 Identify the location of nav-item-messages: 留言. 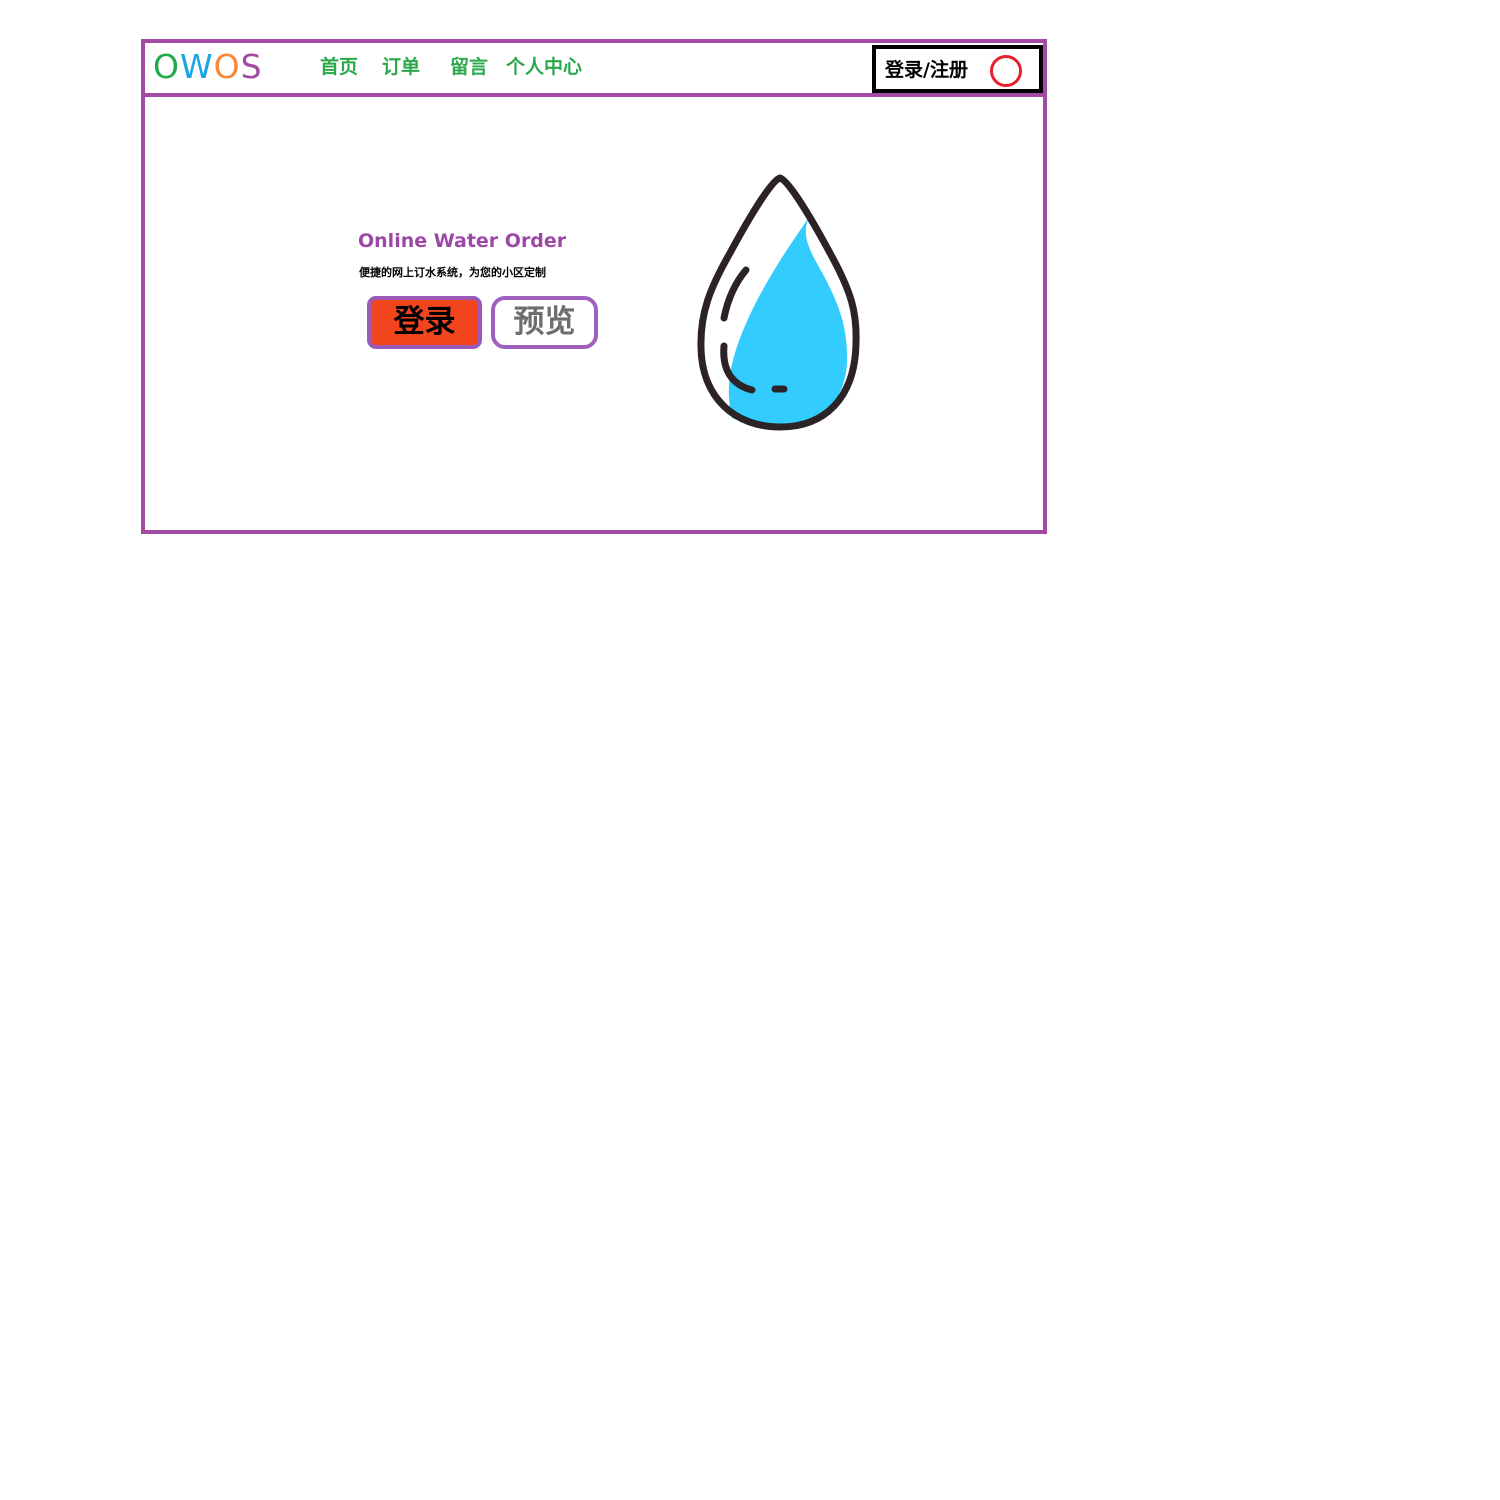
(469, 67).